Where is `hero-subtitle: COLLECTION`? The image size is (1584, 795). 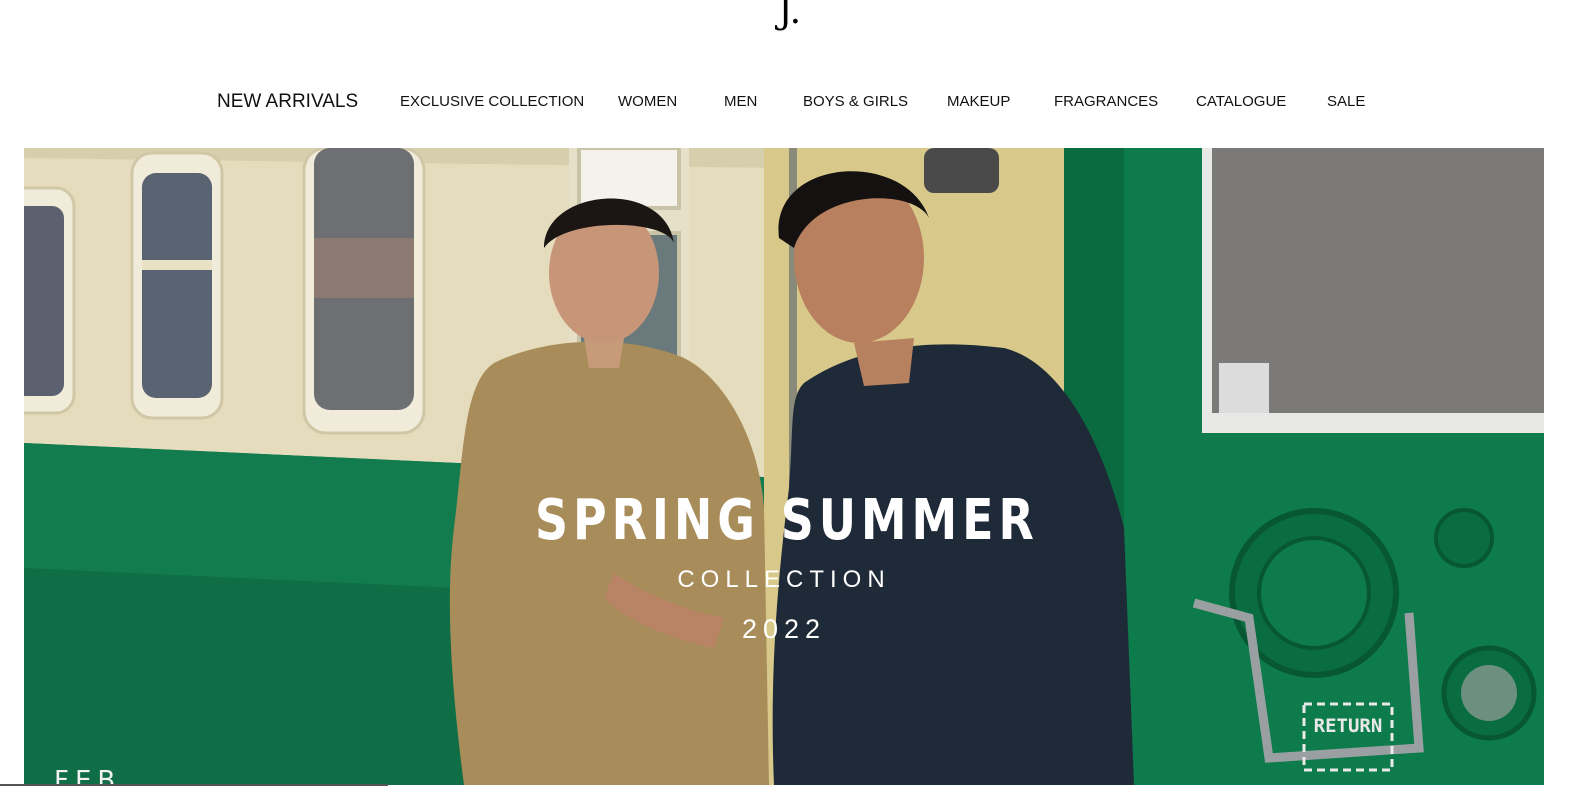 hero-subtitle: COLLECTION is located at coordinates (784, 579).